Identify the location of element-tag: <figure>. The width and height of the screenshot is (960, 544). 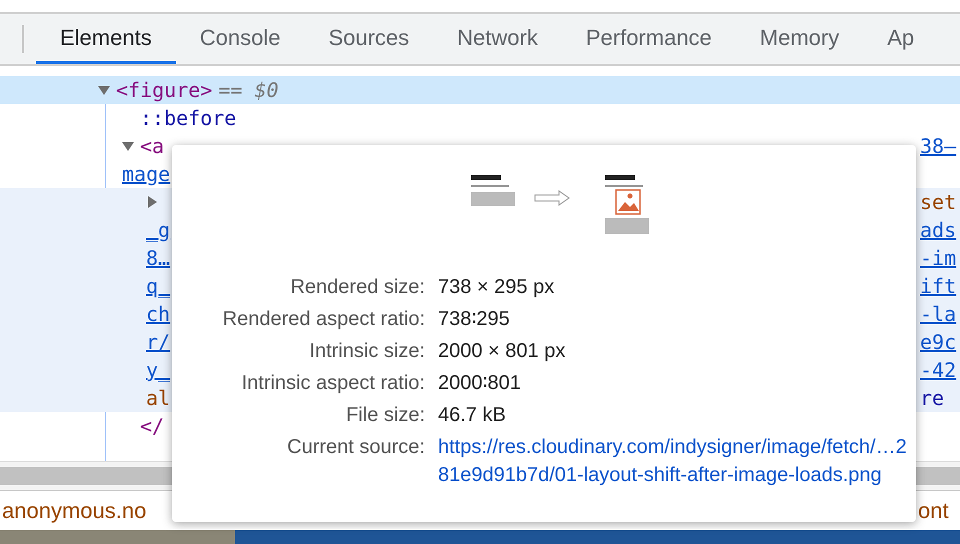
(164, 90).